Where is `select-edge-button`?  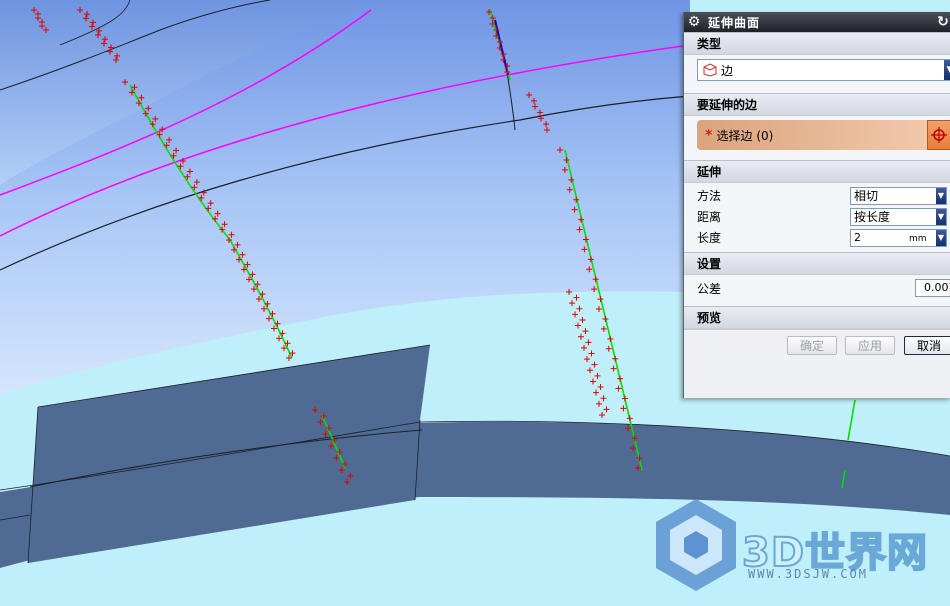 select-edge-button is located at coordinates (938, 135).